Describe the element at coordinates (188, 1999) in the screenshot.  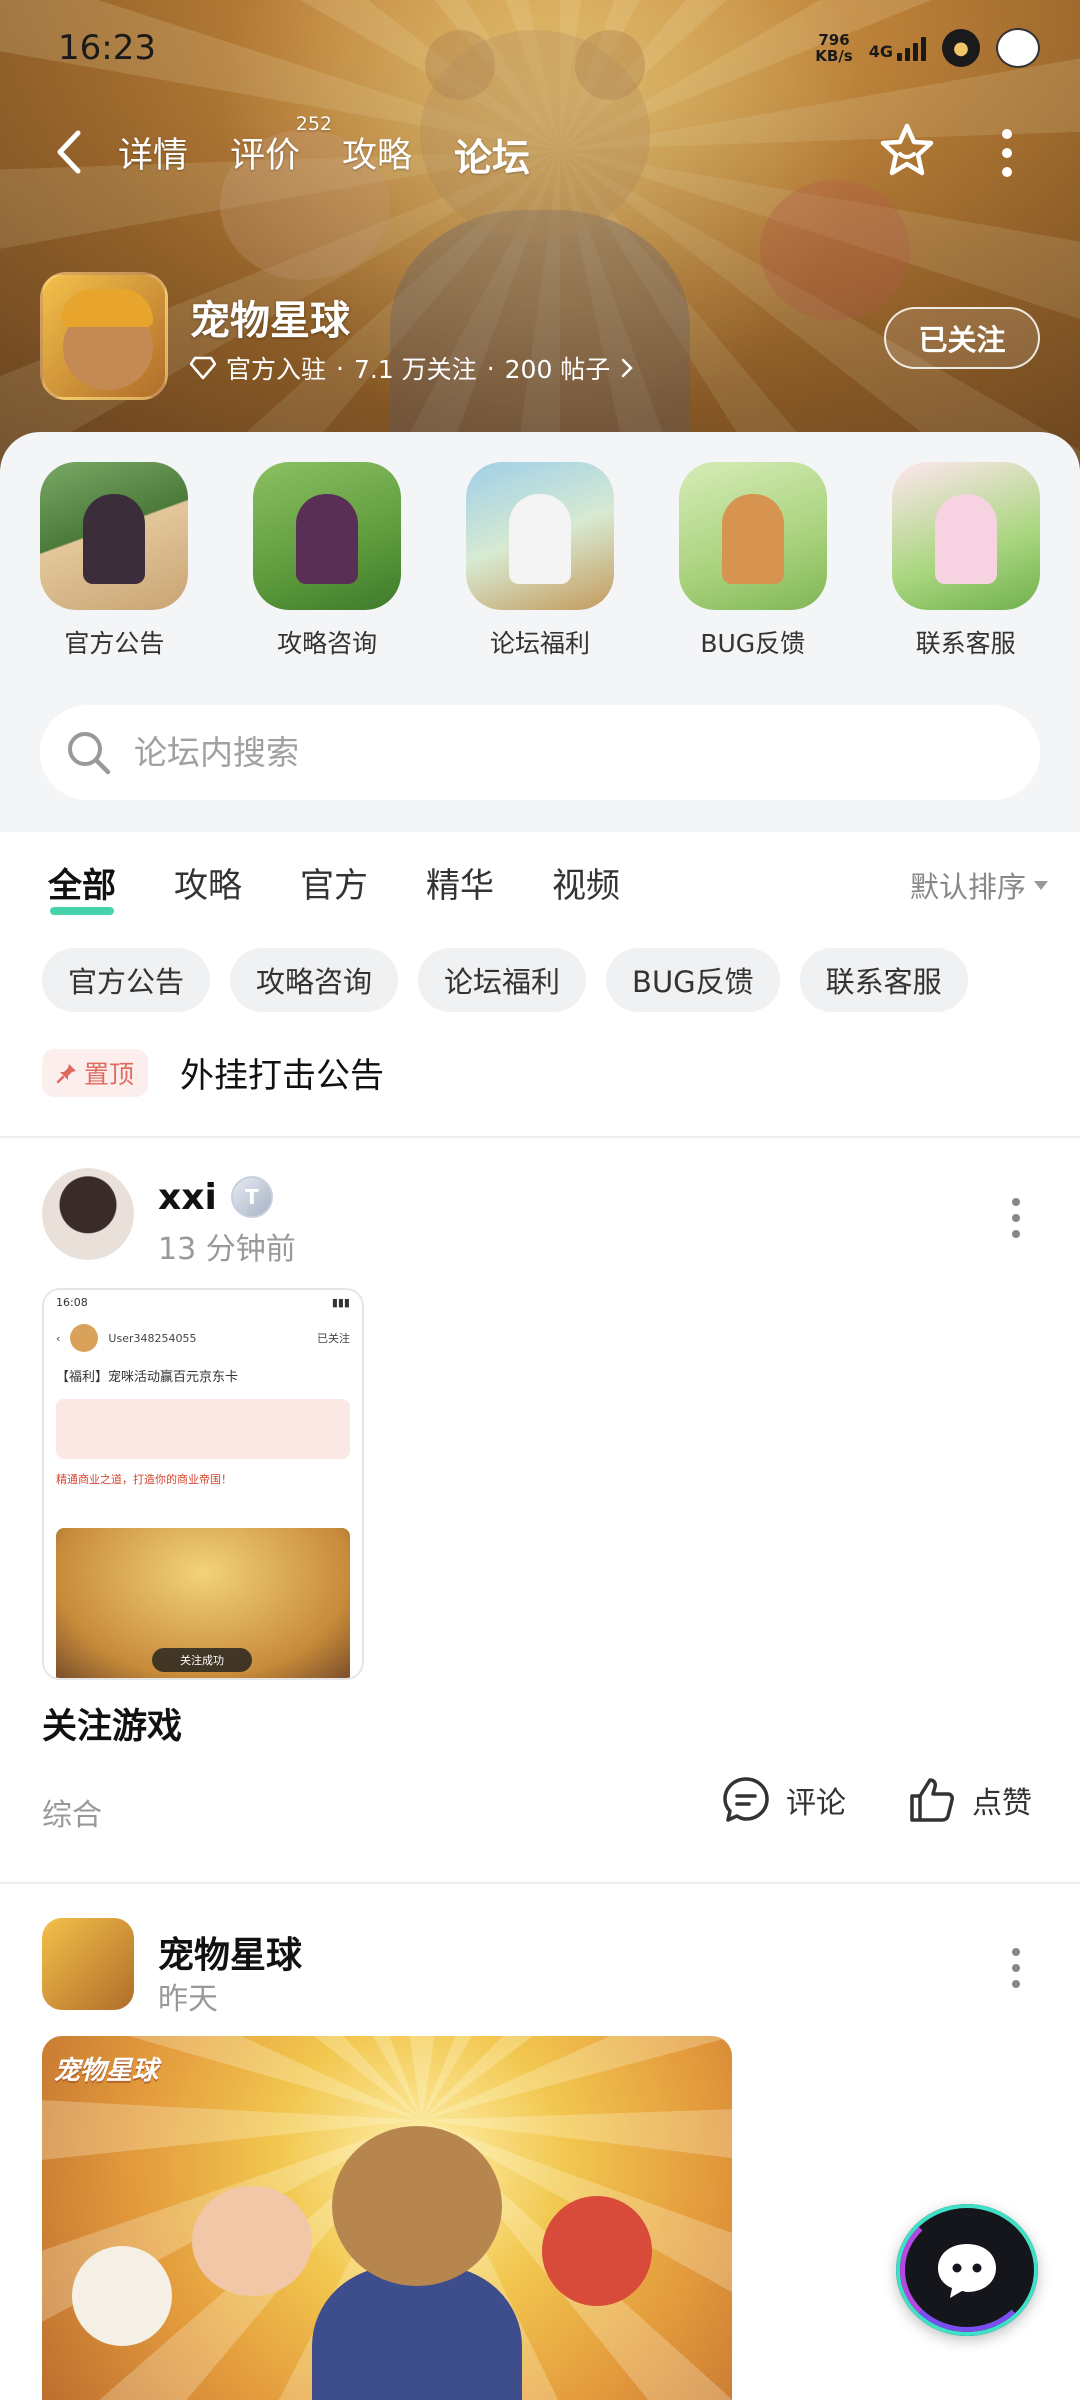
I see `post-time: 昨天` at that location.